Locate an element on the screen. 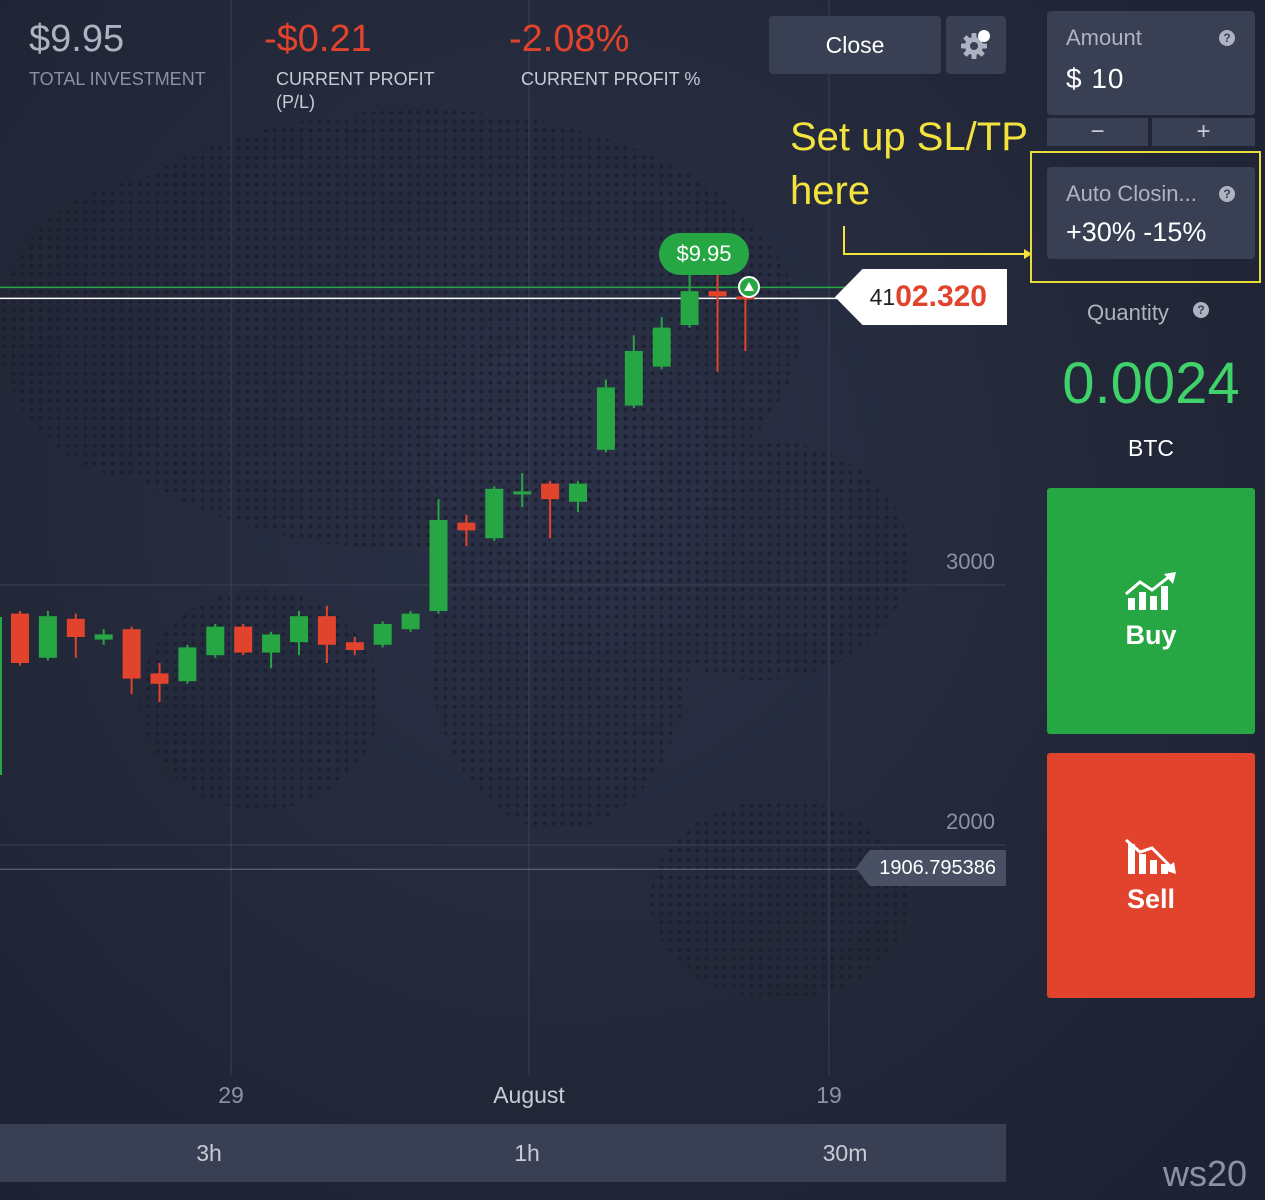 The image size is (1265, 1200). current-profit-percent-label: CURRENT PROFIT % is located at coordinates (611, 79).